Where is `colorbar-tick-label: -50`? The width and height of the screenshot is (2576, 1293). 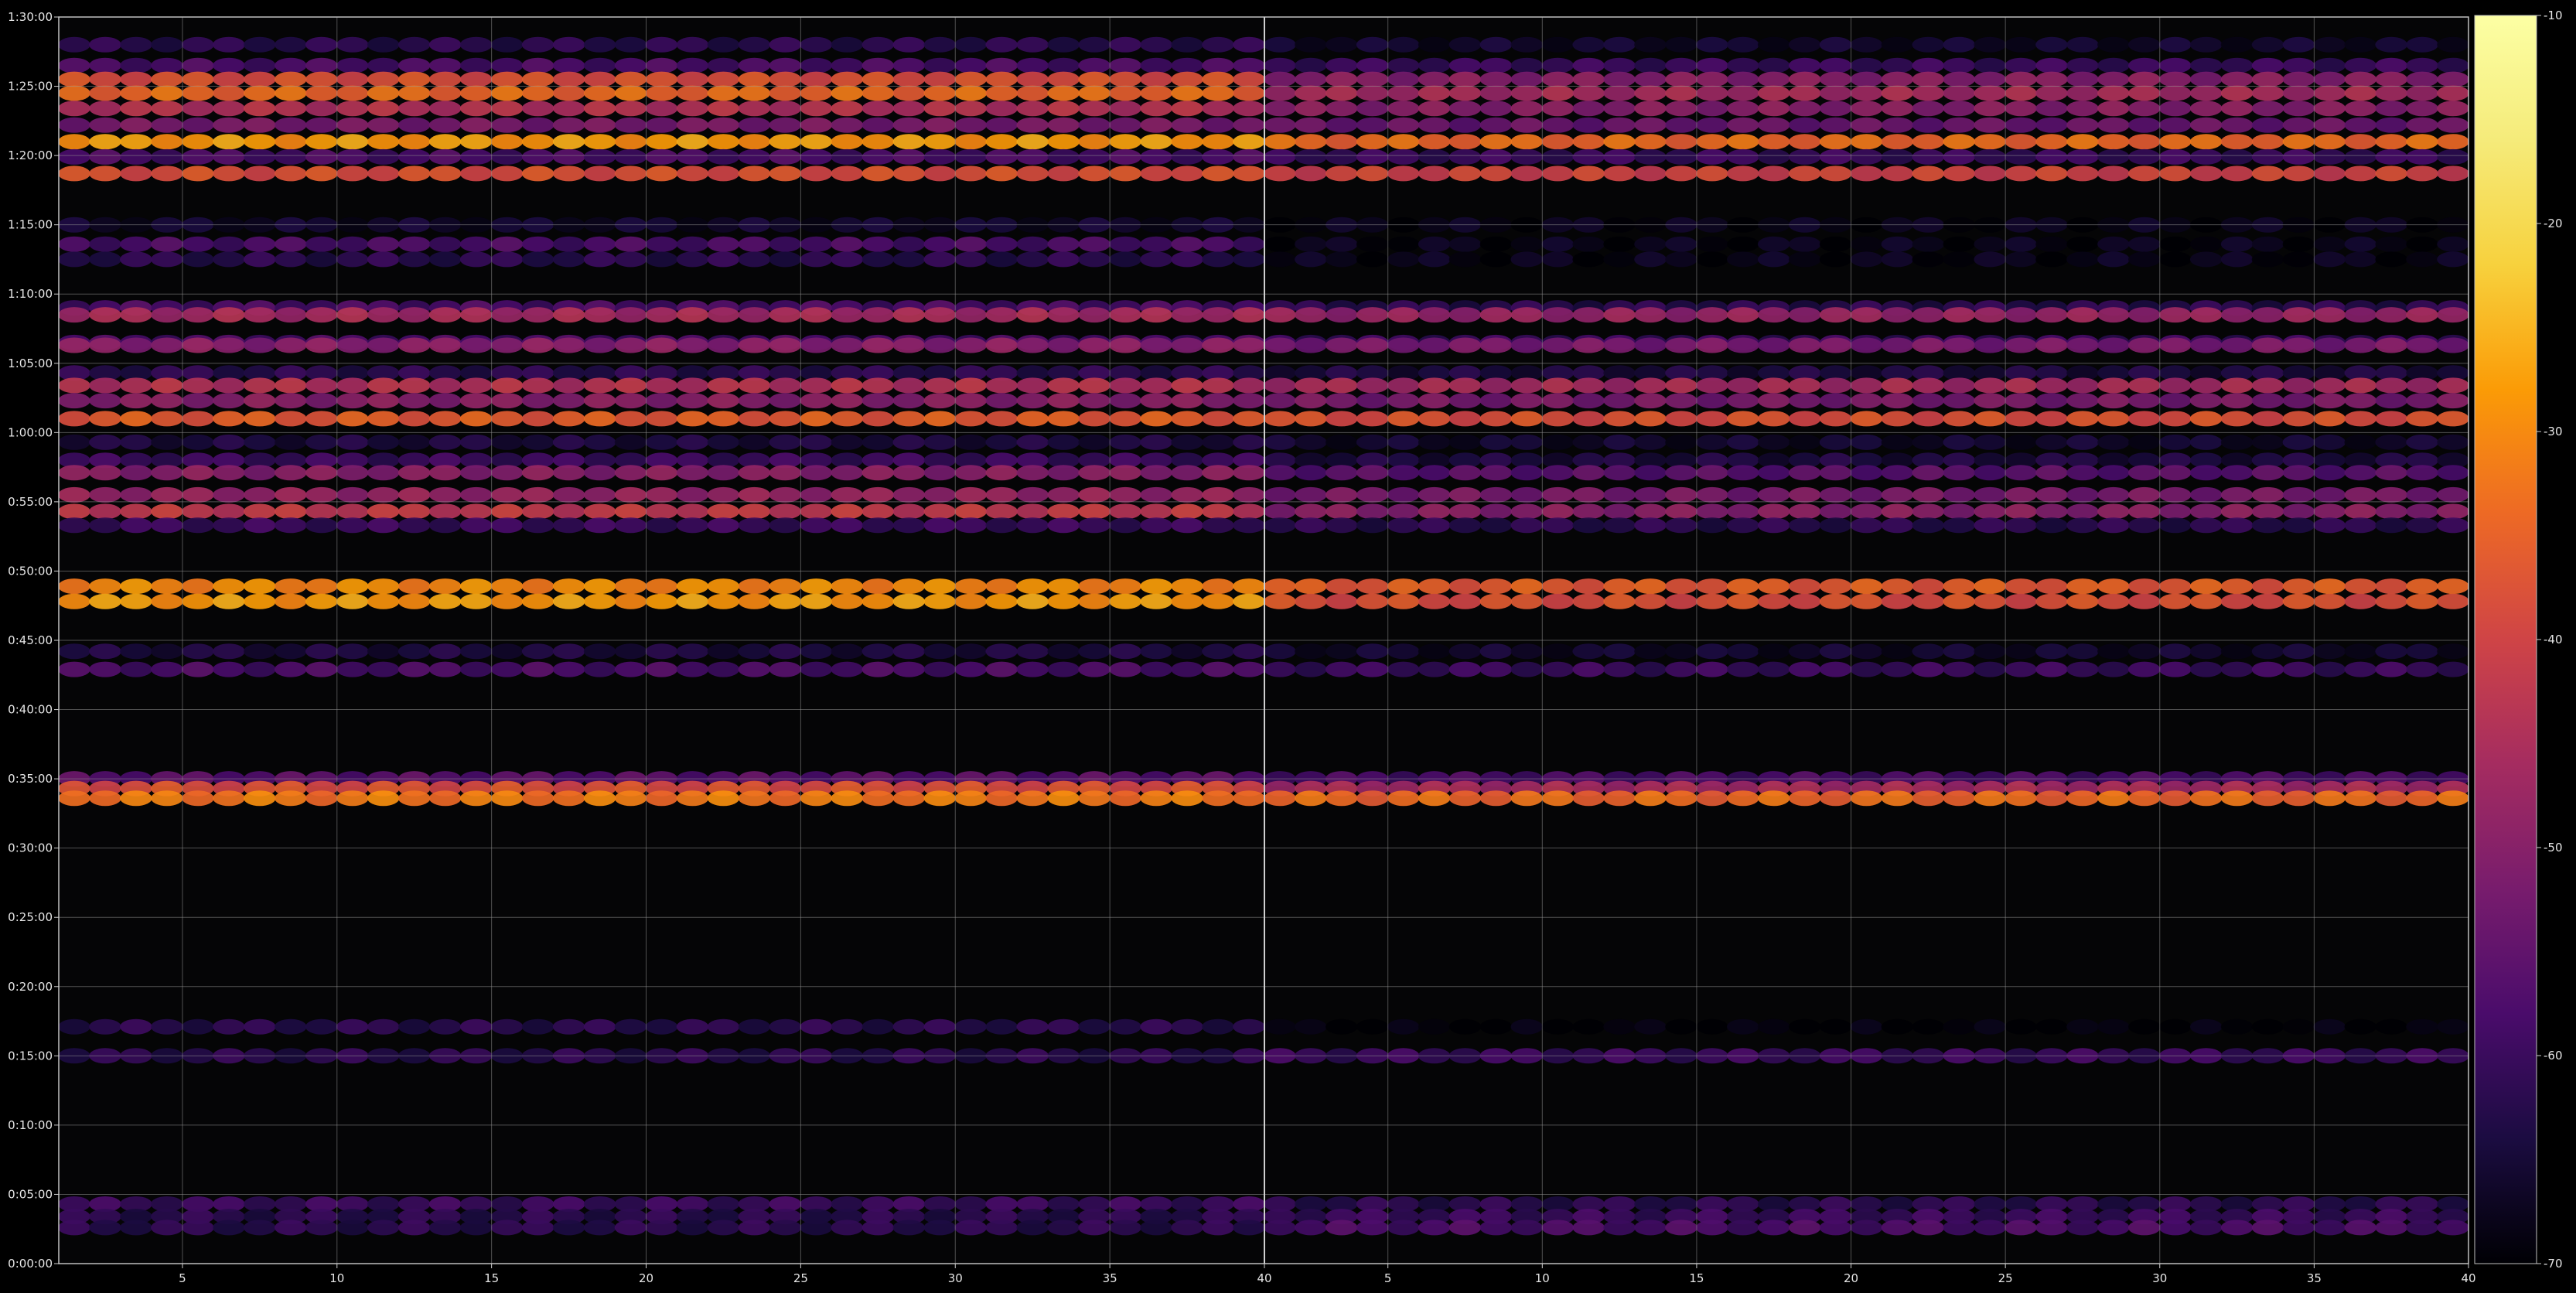
colorbar-tick-label: -50 is located at coordinates (2553, 848).